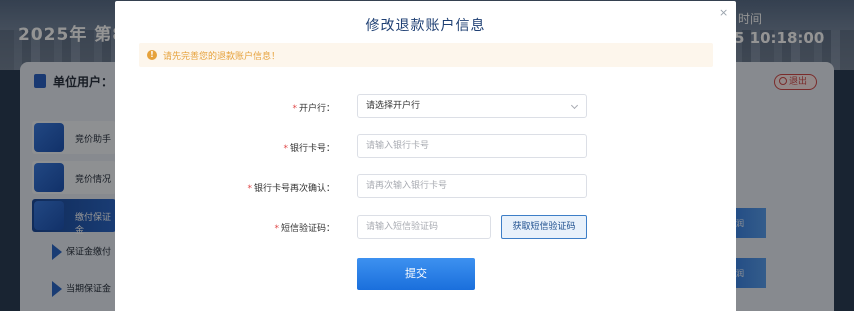 The image size is (854, 311). Describe the element at coordinates (426, 55) in the screenshot. I see `warning-alert: ! 请先完善您的退款账户信息！` at that location.